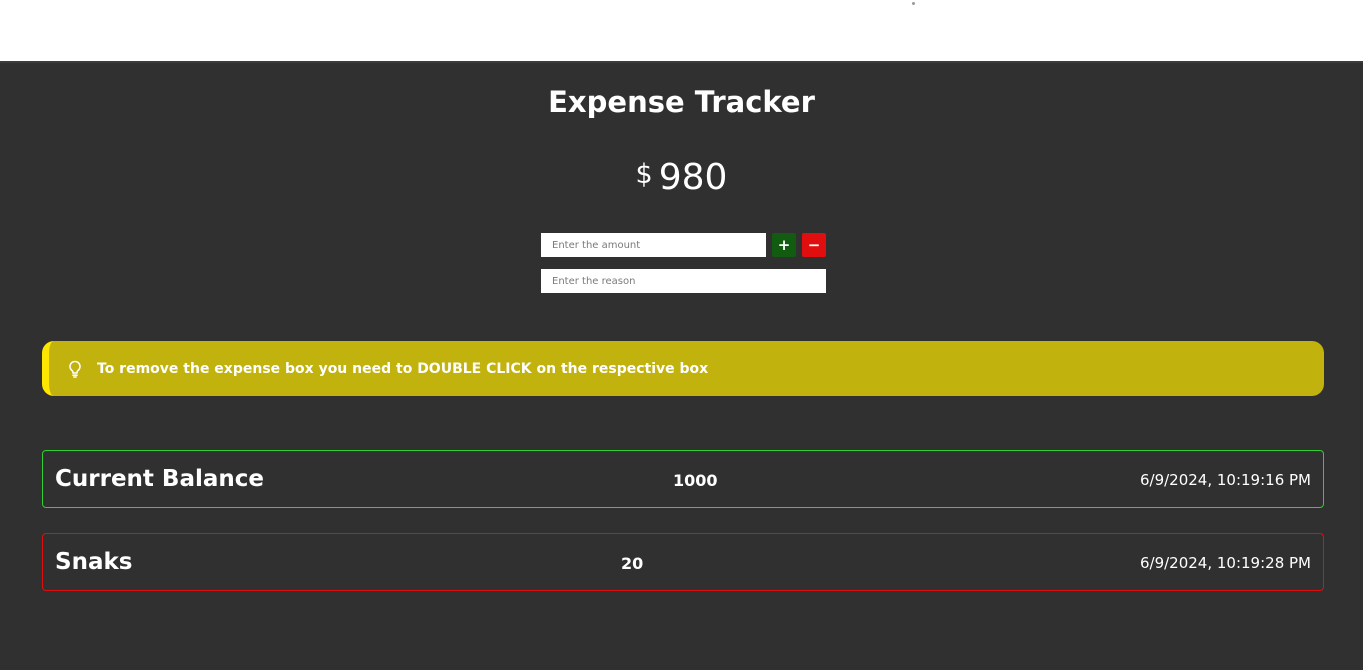  What do you see at coordinates (653, 245) in the screenshot?
I see `amount-input` at bounding box center [653, 245].